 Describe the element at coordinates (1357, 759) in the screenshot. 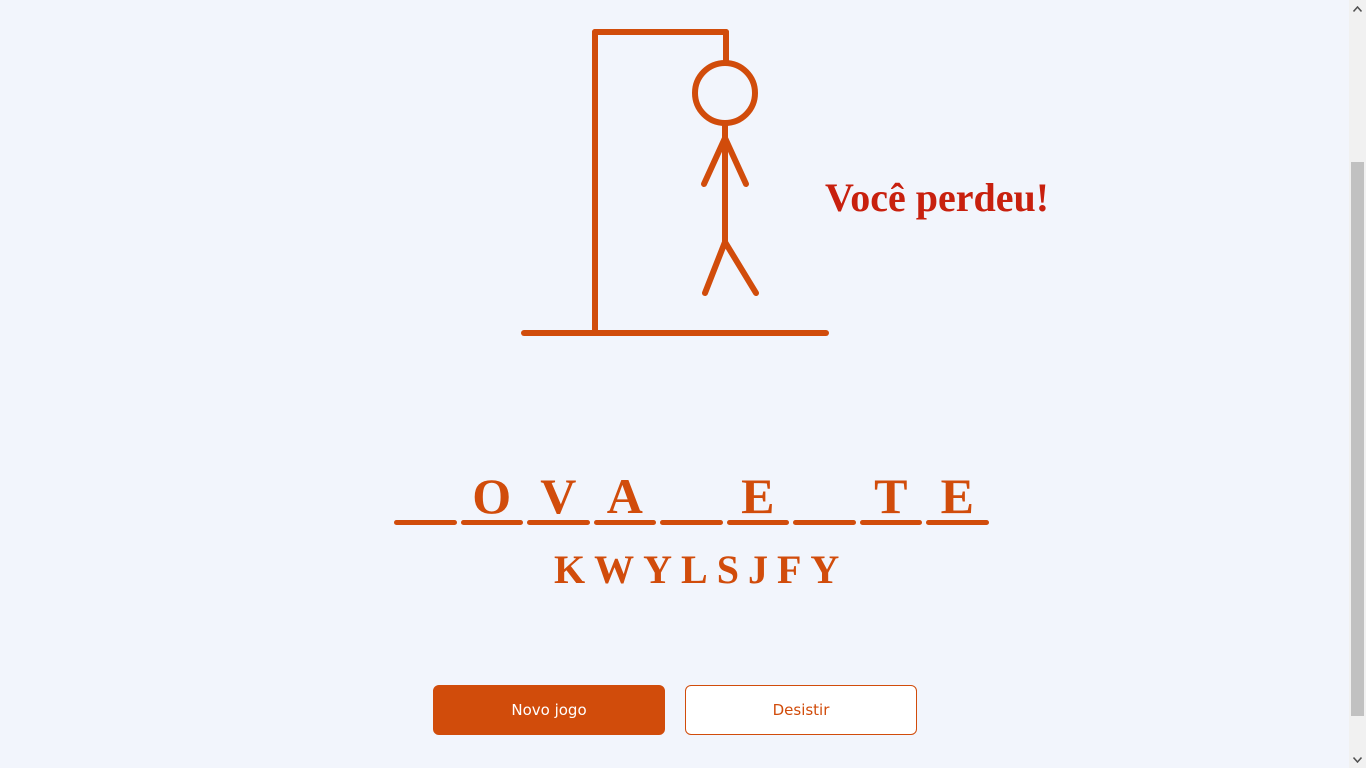

I see `scroll-down-arrow-icon` at that location.